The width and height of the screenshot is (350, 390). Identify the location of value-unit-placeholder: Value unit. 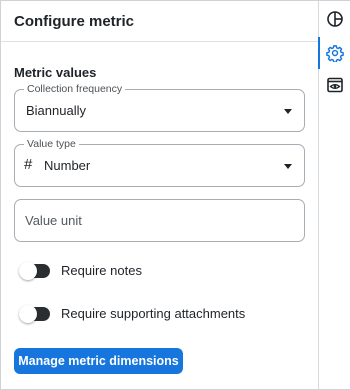
(53, 220).